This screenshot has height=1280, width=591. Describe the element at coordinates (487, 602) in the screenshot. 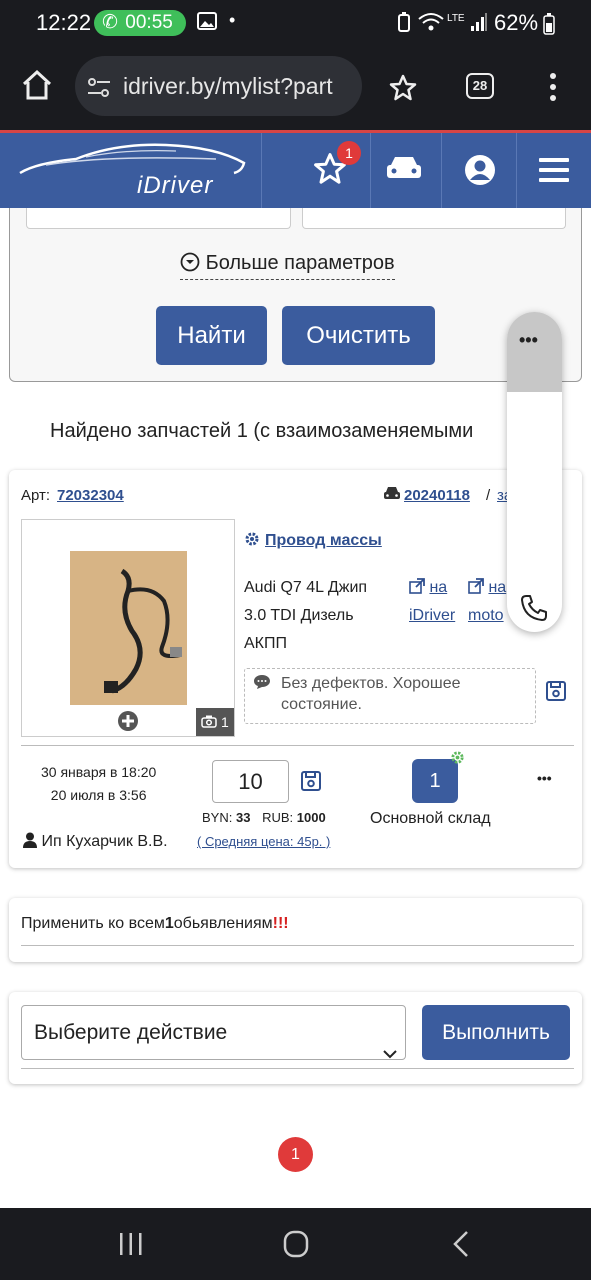

I see `moto-link: на moto` at that location.